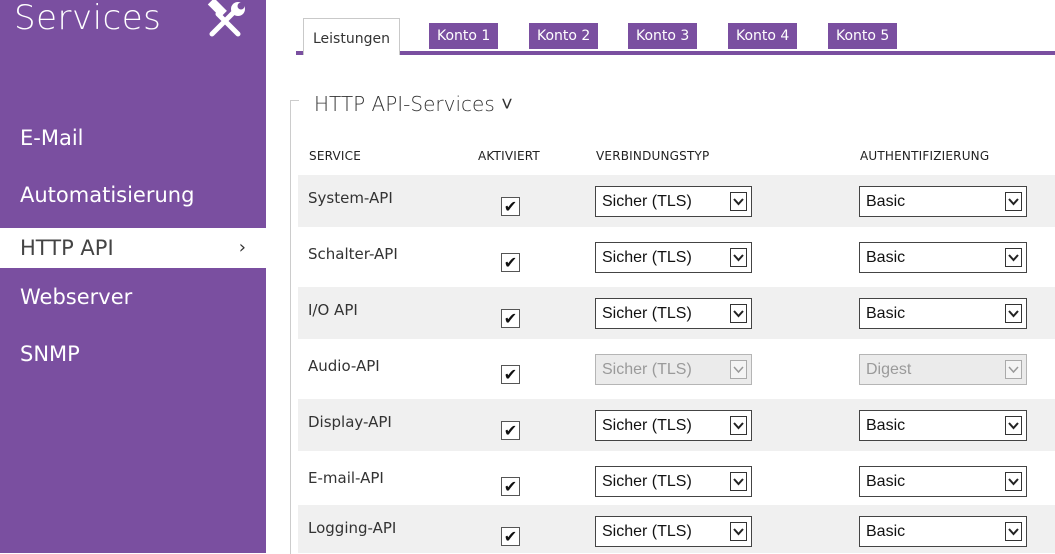 Image resolution: width=1055 pixels, height=554 pixels. I want to click on sidebar-item-automation: Automatisierung, so click(133, 197).